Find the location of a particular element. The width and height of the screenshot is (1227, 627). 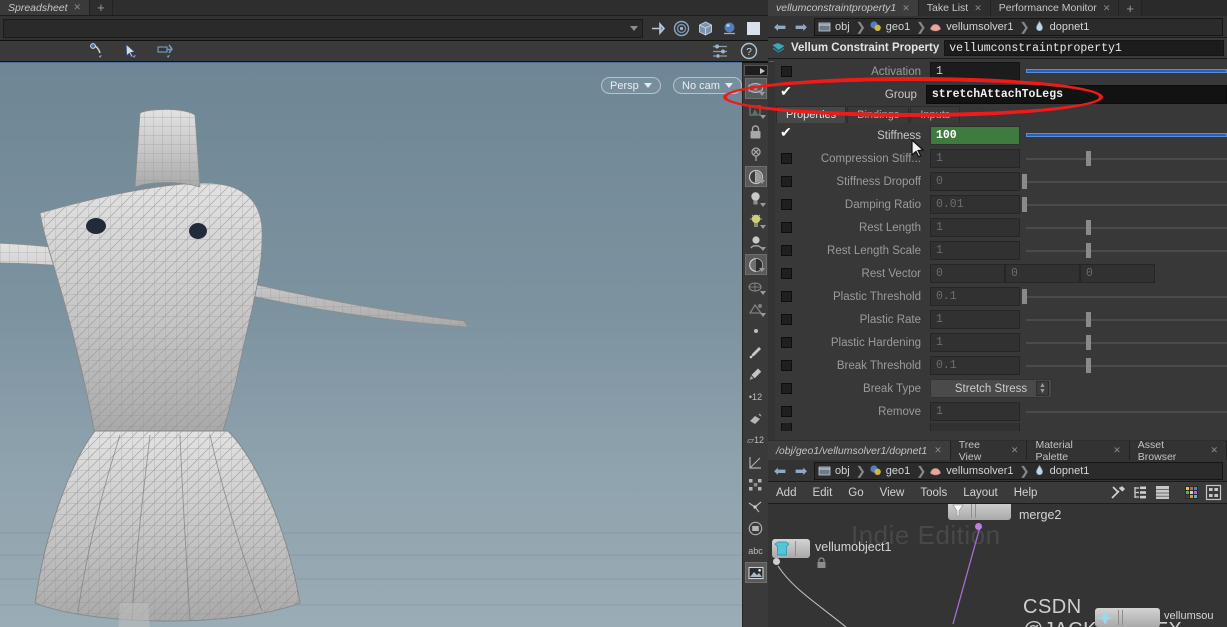

menu-tools: Tools is located at coordinates (933, 493).